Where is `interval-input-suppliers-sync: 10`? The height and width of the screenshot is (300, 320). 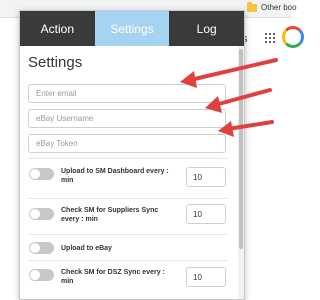 interval-input-suppliers-sync: 10 is located at coordinates (206, 214).